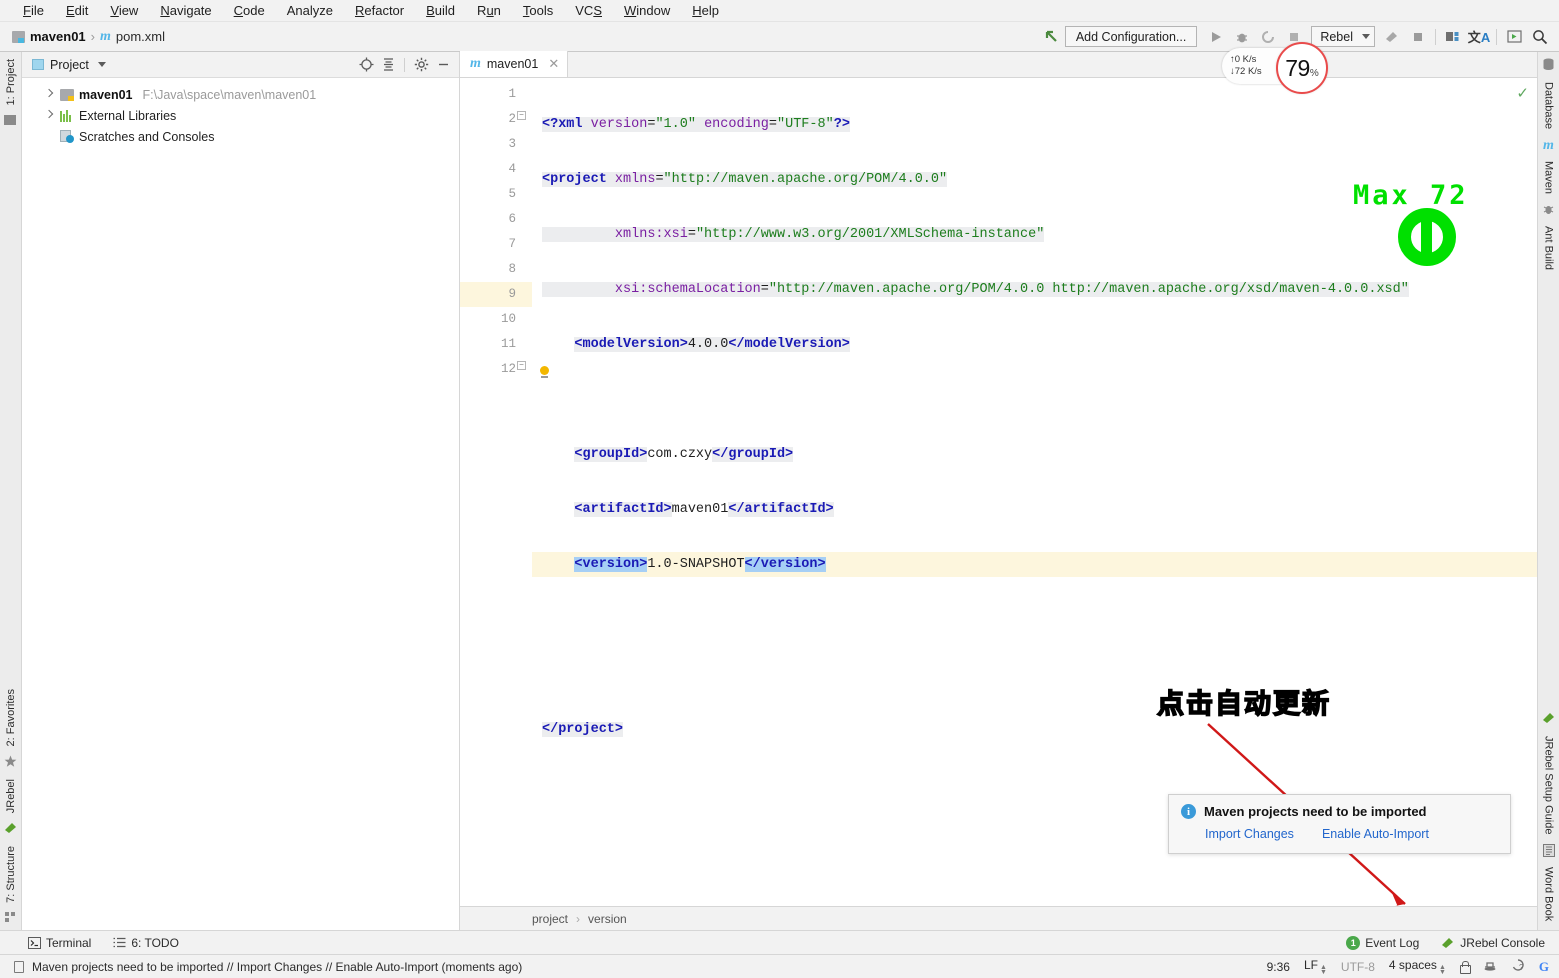 The width and height of the screenshot is (1559, 978). Describe the element at coordinates (106, 94) in the screenshot. I see `tree-item-label: maven01` at that location.